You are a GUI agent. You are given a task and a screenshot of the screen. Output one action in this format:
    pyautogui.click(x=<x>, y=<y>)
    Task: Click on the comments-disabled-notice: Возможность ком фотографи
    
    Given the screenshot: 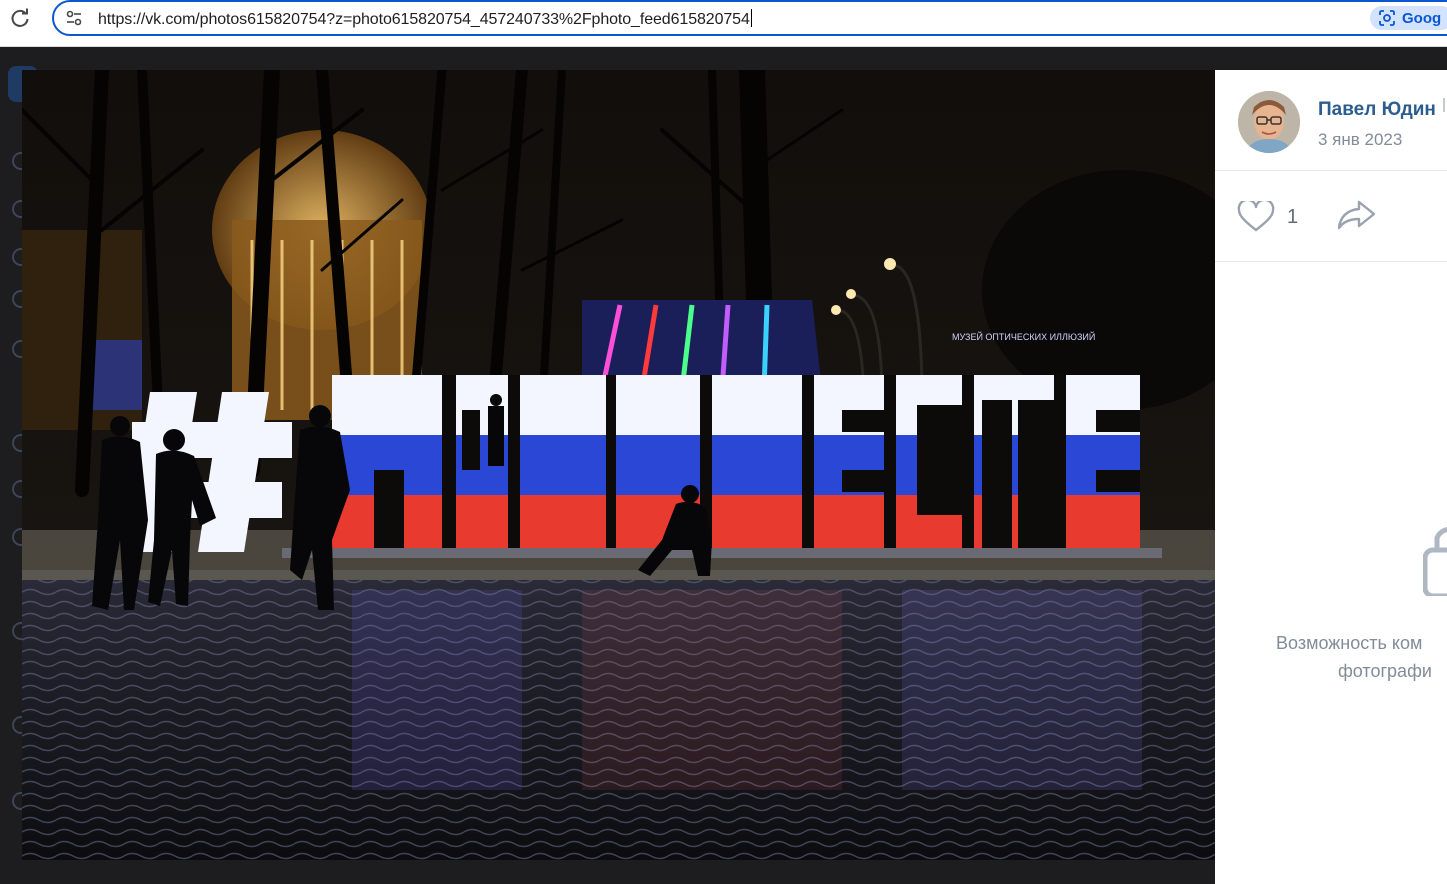 What is the action you would take?
    pyautogui.click(x=1331, y=610)
    